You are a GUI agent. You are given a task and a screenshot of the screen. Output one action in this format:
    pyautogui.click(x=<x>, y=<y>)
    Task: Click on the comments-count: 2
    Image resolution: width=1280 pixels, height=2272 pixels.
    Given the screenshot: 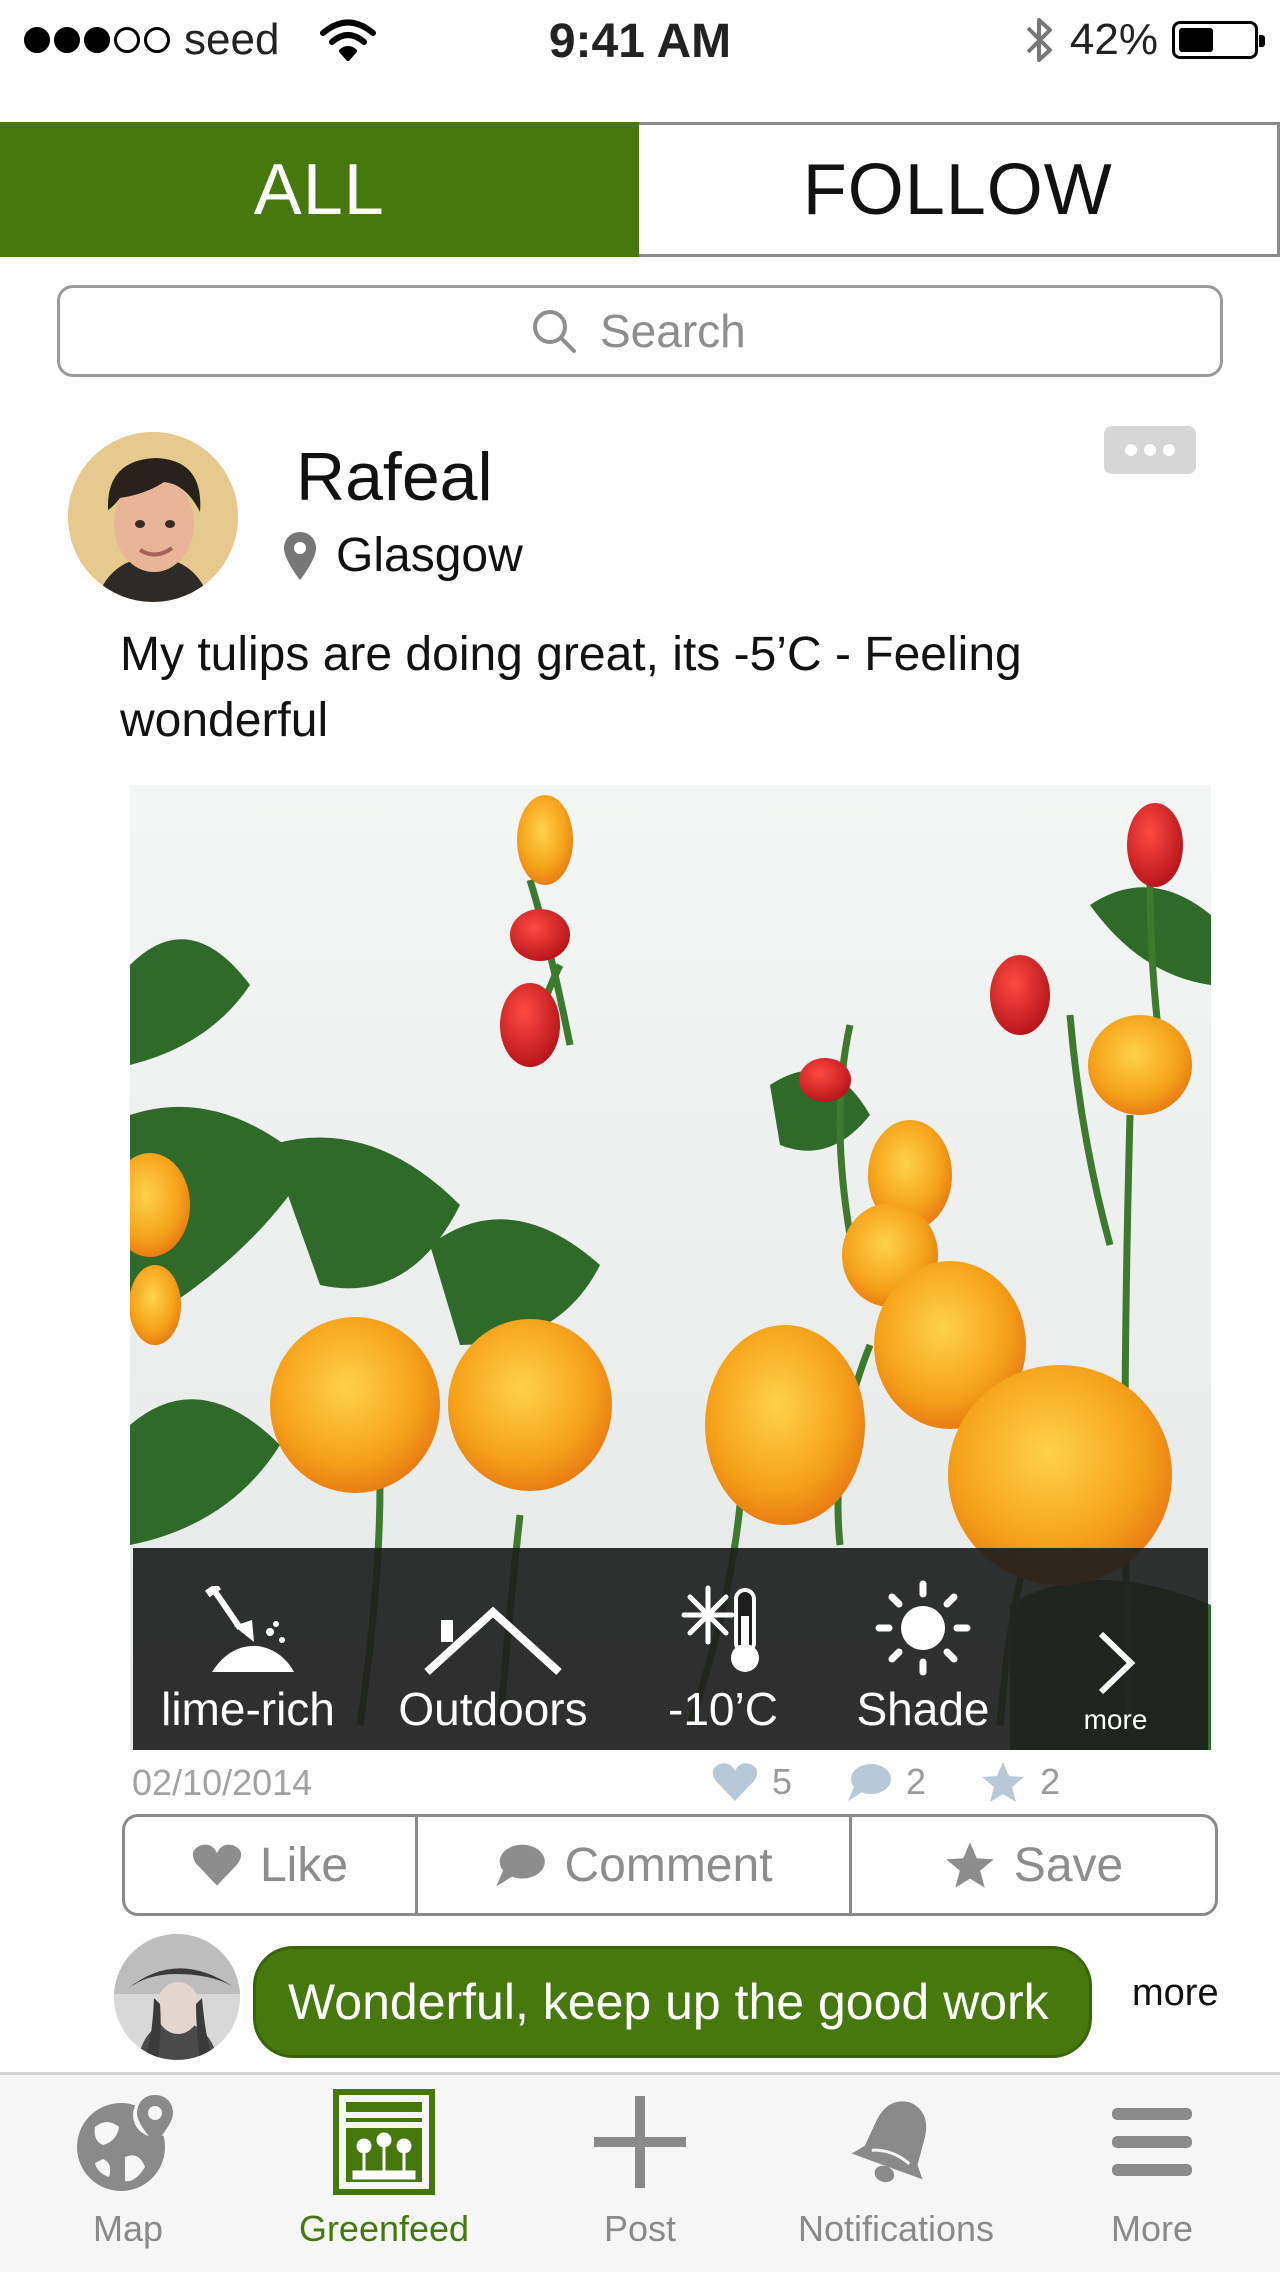 What is the action you would take?
    pyautogui.click(x=886, y=1782)
    